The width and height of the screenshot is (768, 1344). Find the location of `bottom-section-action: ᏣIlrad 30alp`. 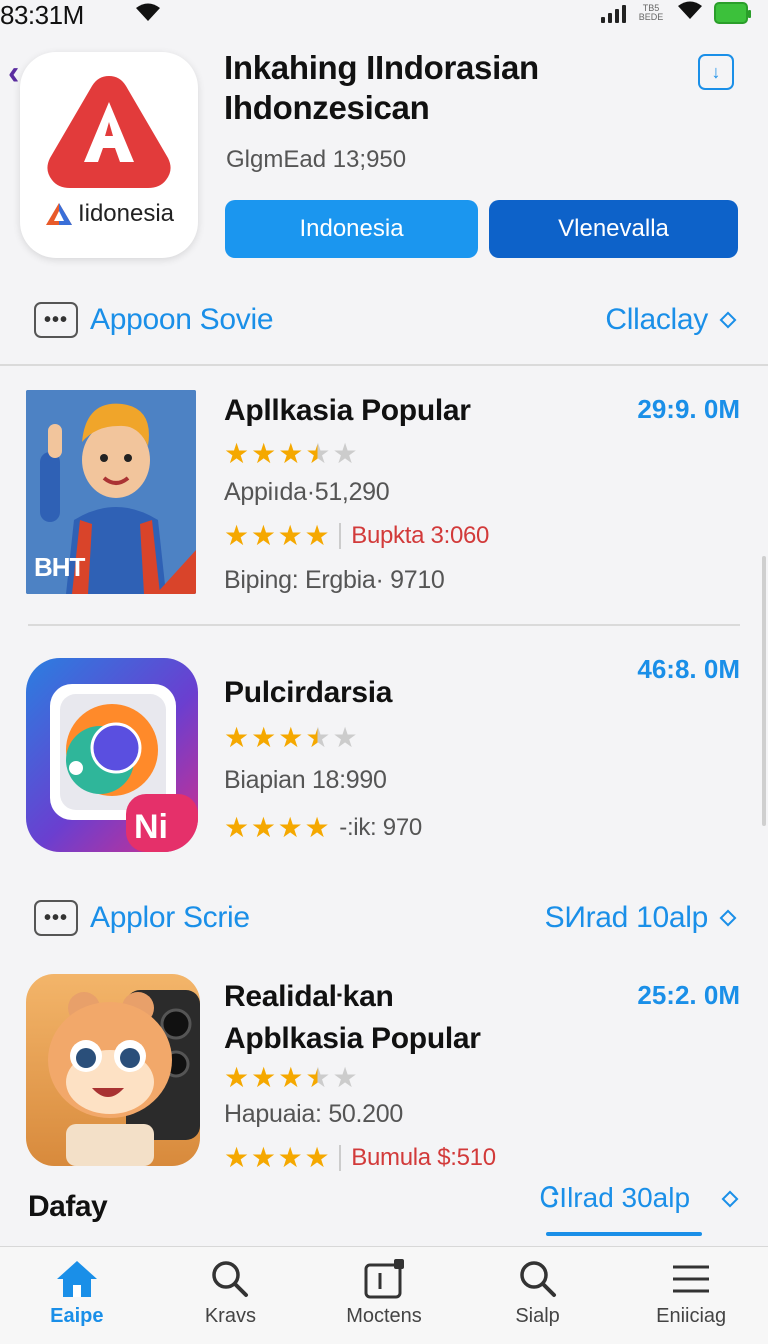

bottom-section-action: ᏣIlrad 30alp is located at coordinates (641, 1198).